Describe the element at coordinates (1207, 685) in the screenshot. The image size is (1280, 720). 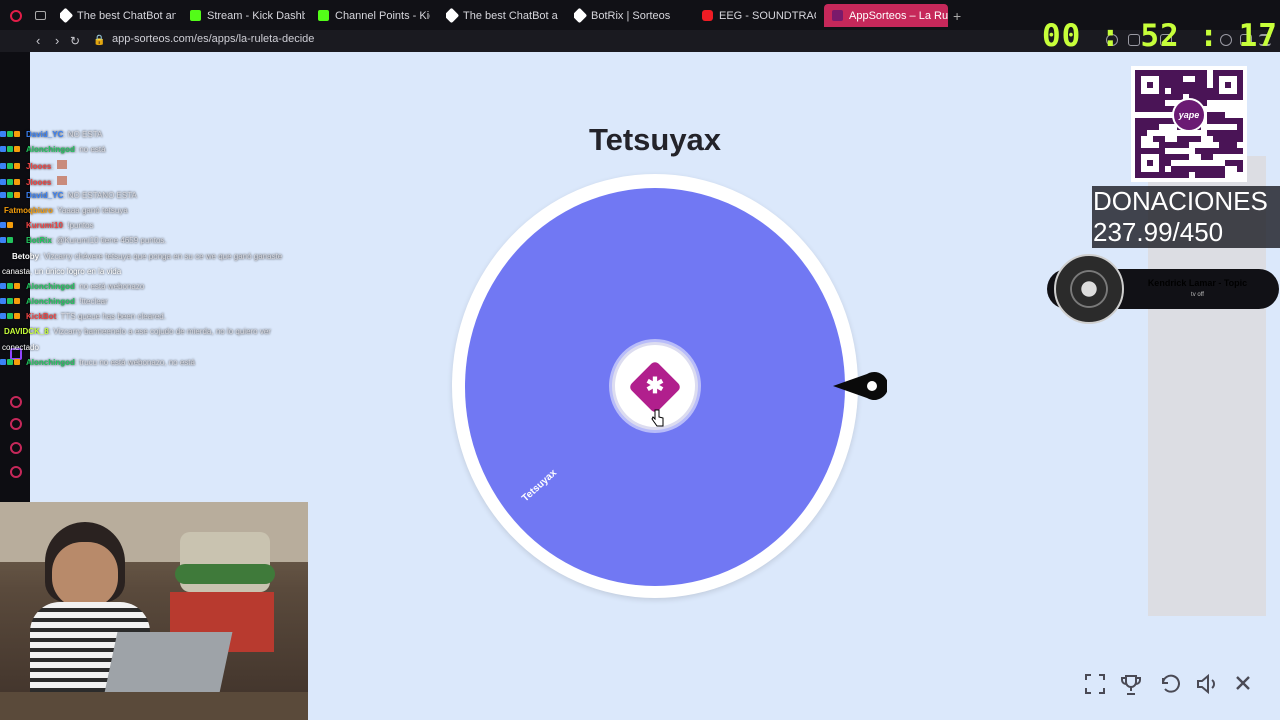
I see `volume-icon` at that location.